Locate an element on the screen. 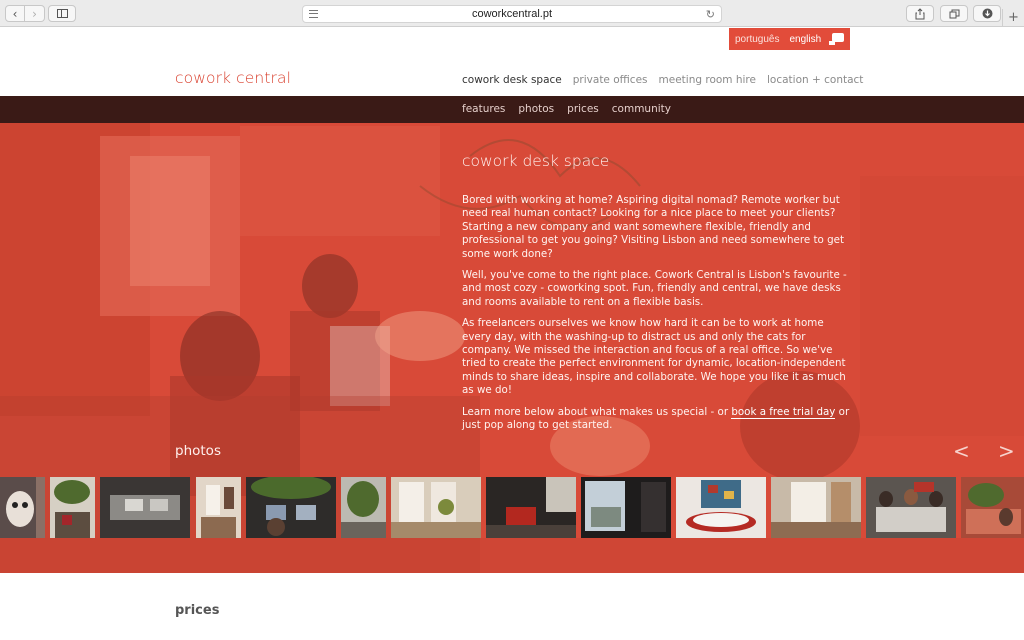  subnav-photos: photos is located at coordinates (536, 109).